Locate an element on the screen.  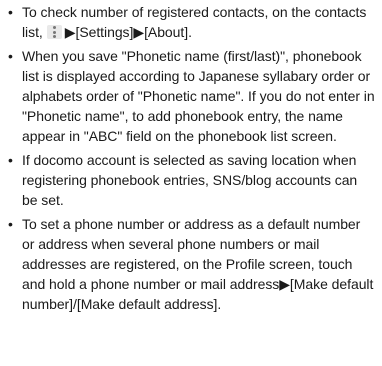
menu-icon is located at coordinates (54, 32).